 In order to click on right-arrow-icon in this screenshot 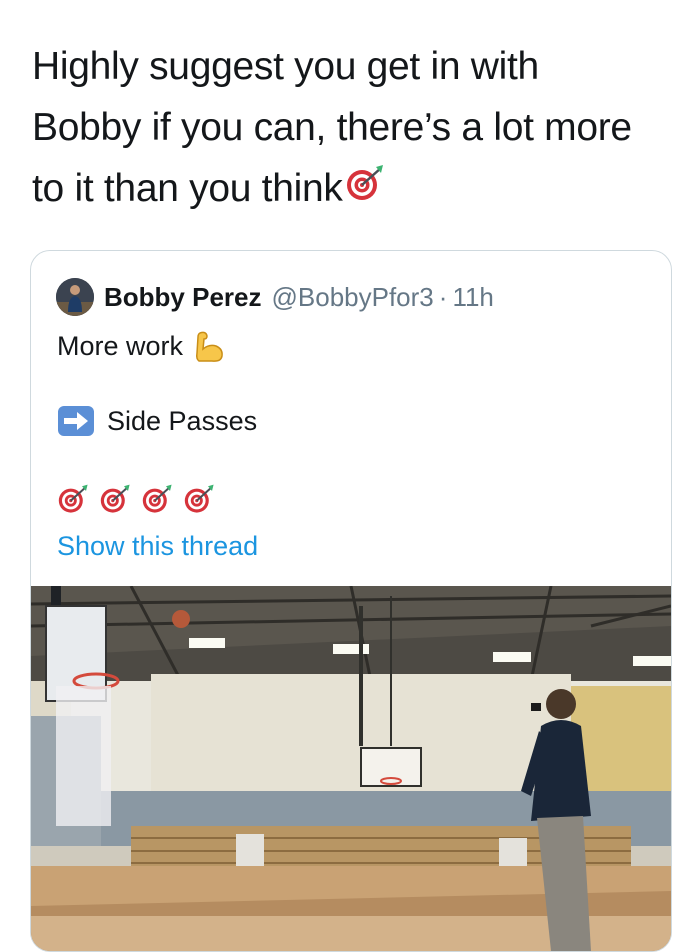, I will do `click(76, 421)`.